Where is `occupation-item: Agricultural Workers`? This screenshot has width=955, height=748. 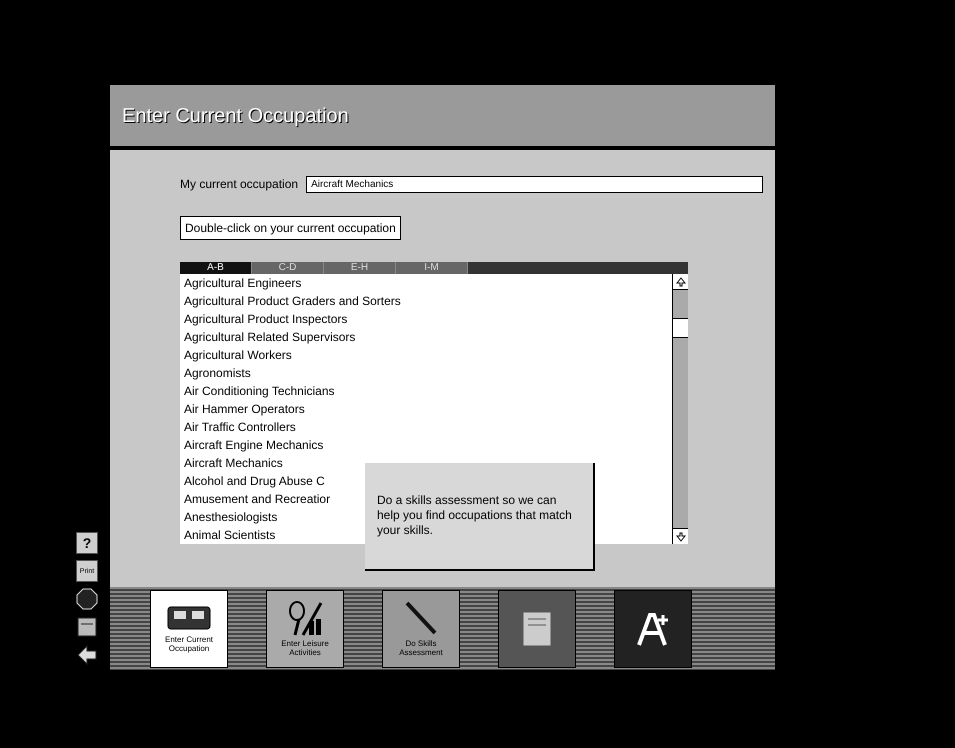 occupation-item: Agricultural Workers is located at coordinates (428, 355).